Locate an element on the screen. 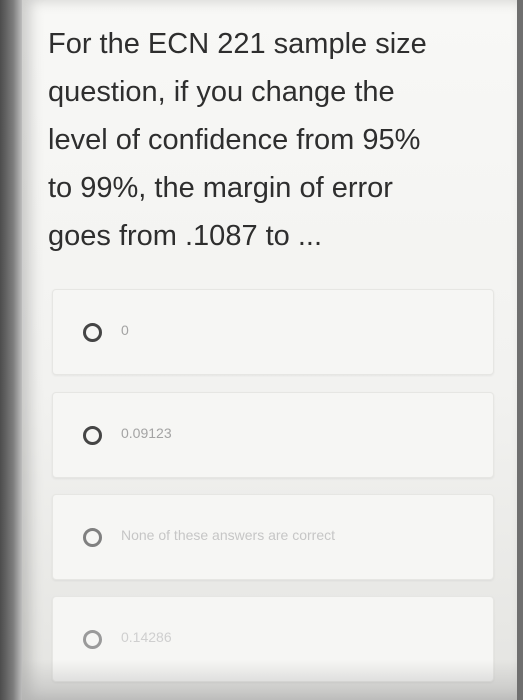 This screenshot has width=523, height=700. answer-option-label: 0.14286 is located at coordinates (146, 637).